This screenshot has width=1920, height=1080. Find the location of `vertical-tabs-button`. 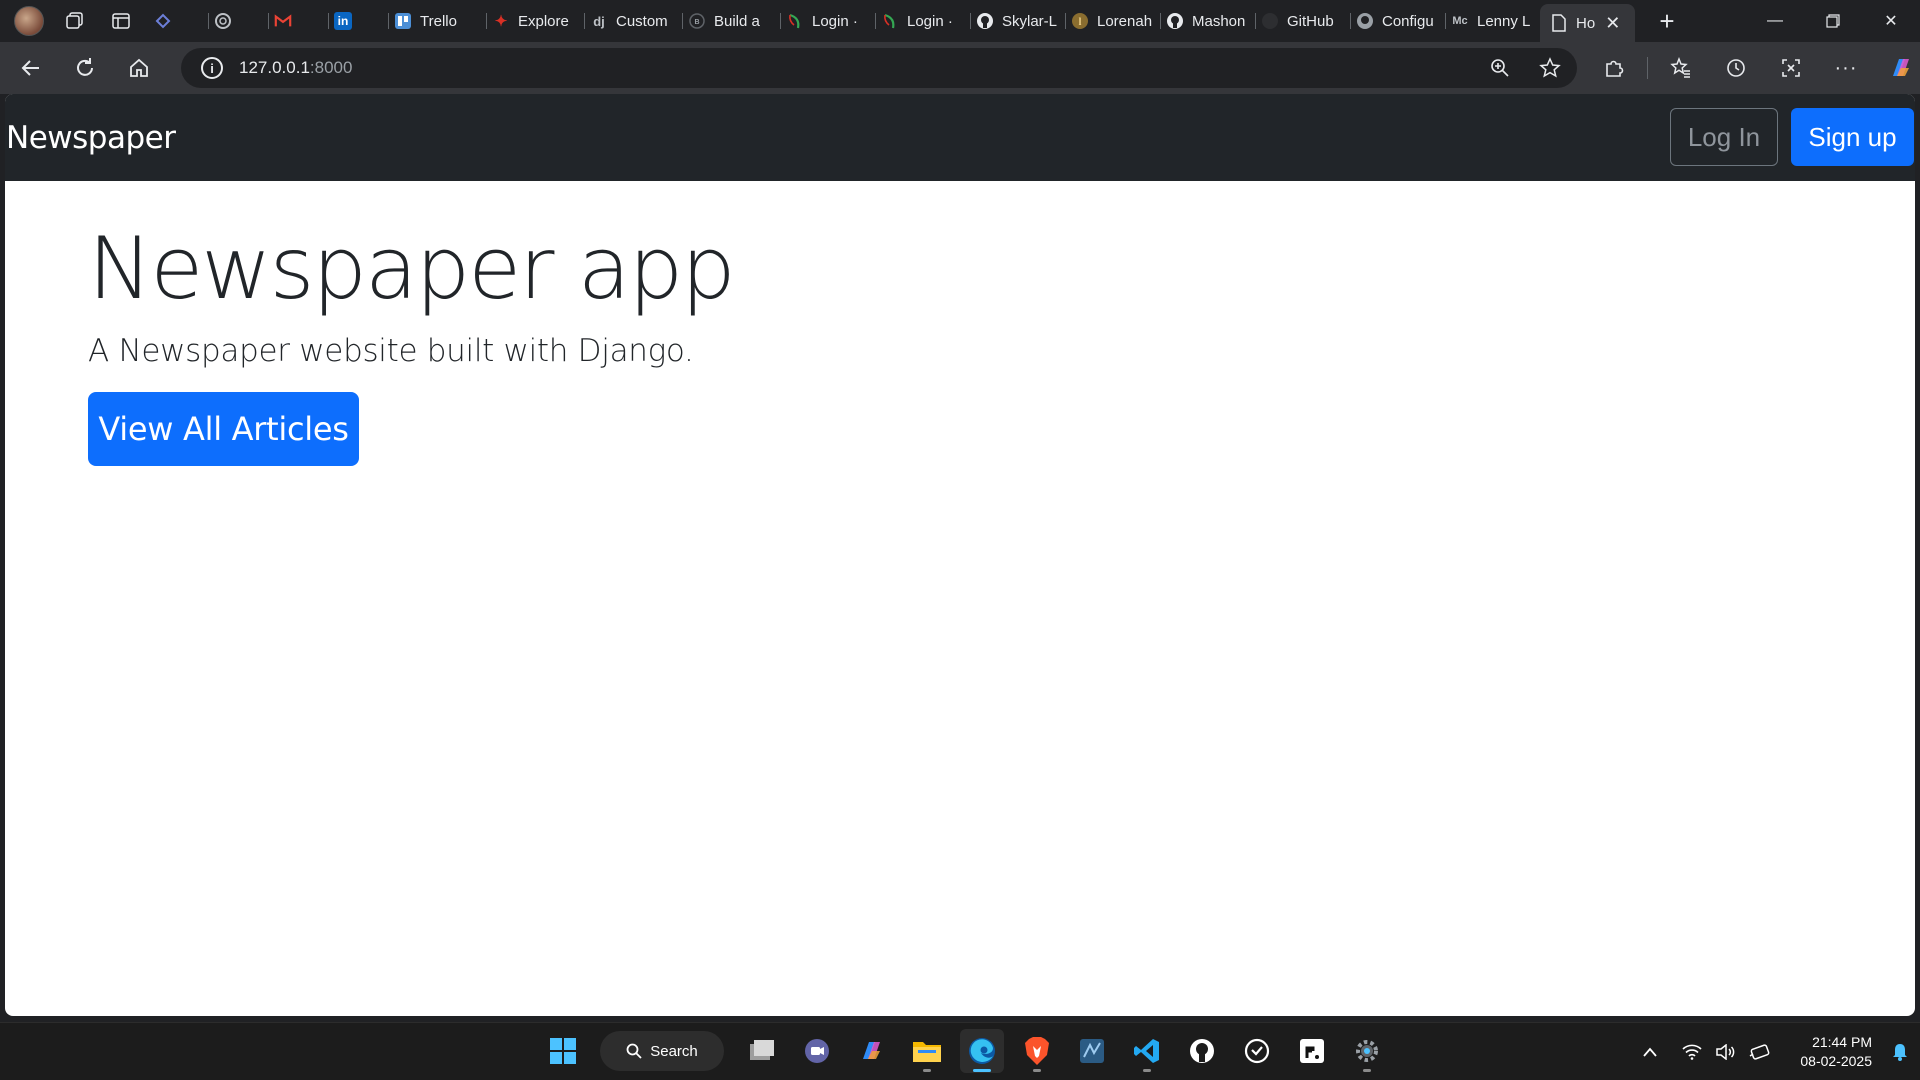

vertical-tabs-button is located at coordinates (121, 21).